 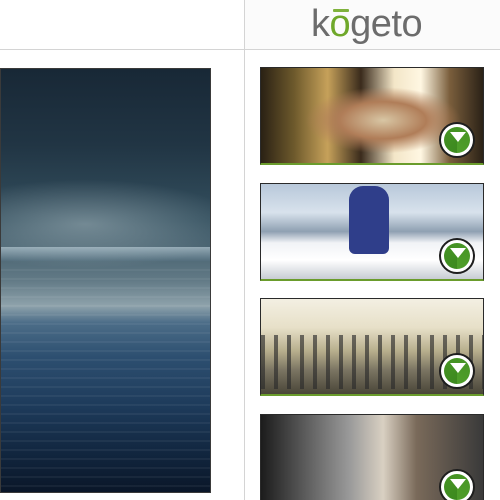 I want to click on logo-letter-o: o, so click(x=340, y=24).